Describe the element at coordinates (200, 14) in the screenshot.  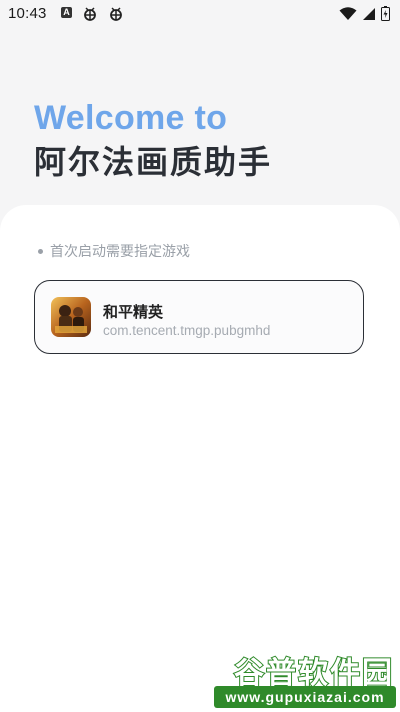
I see `status-bar: 10:43 A` at that location.